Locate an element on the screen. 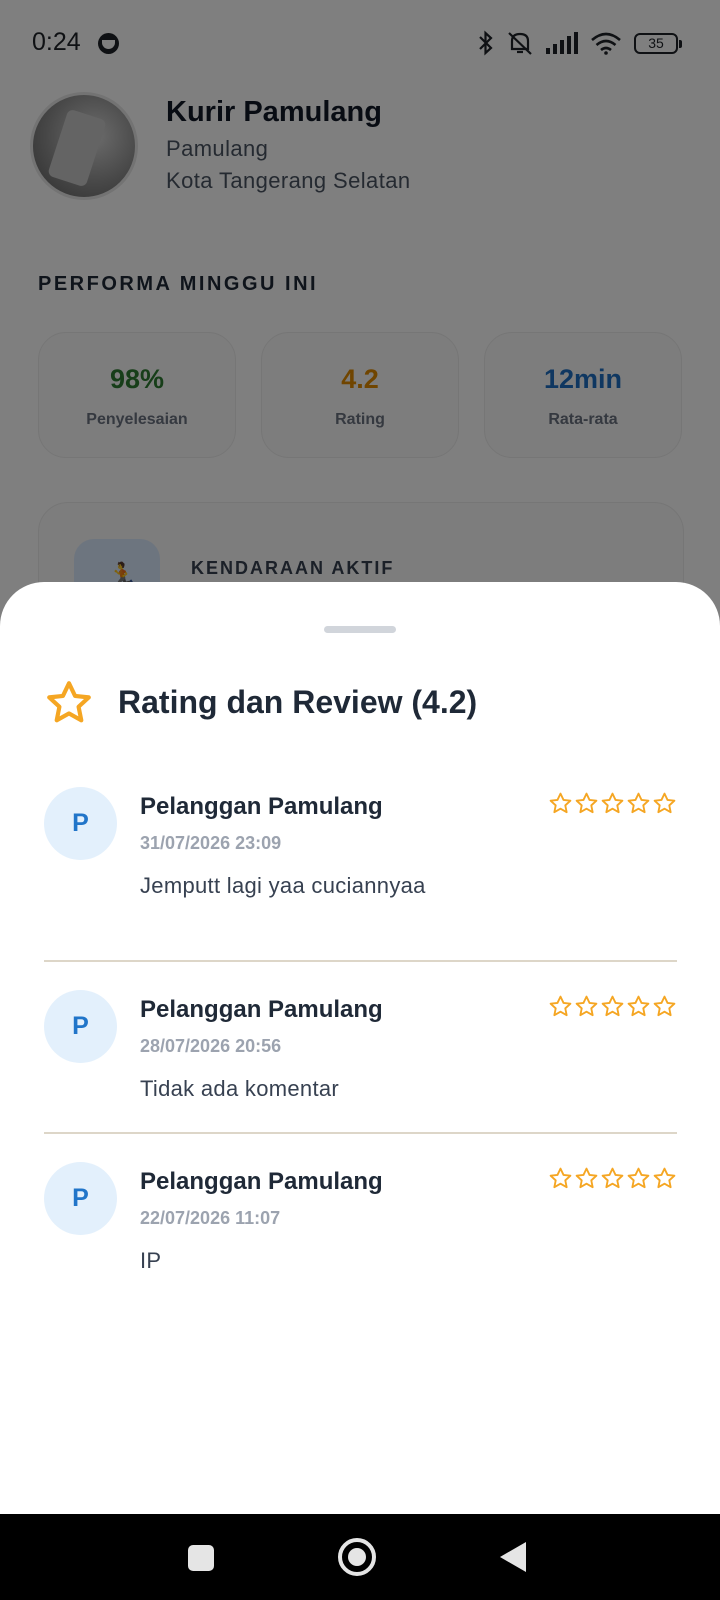  back-icon is located at coordinates (513, 1557).